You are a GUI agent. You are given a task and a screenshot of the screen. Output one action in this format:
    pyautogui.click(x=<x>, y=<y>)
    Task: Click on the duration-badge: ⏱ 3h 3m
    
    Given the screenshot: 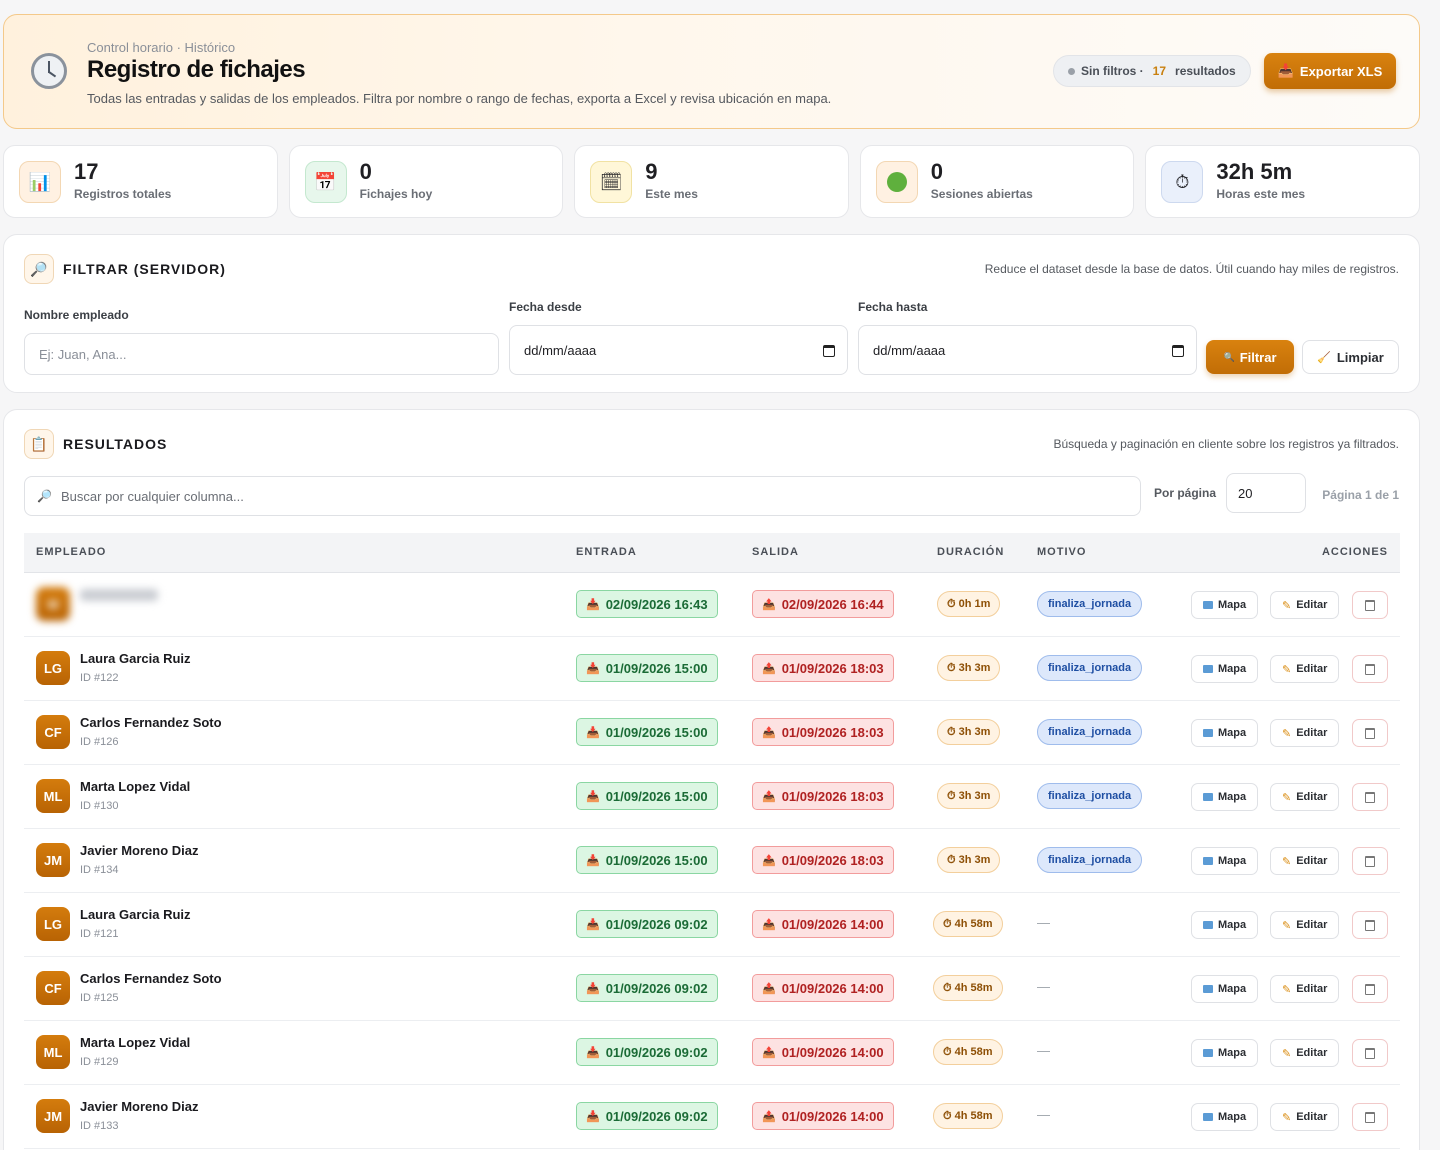 What is the action you would take?
    pyautogui.click(x=969, y=668)
    